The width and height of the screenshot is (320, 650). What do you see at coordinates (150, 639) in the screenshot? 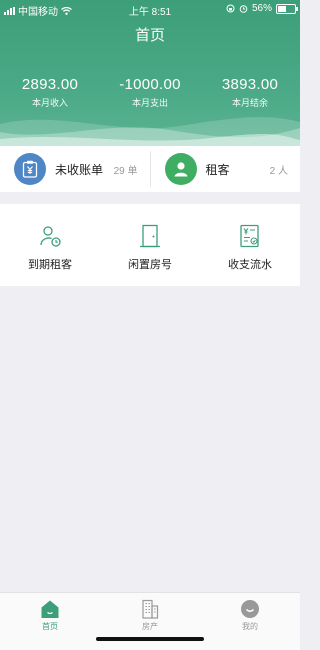
I see `home-indicator` at bounding box center [150, 639].